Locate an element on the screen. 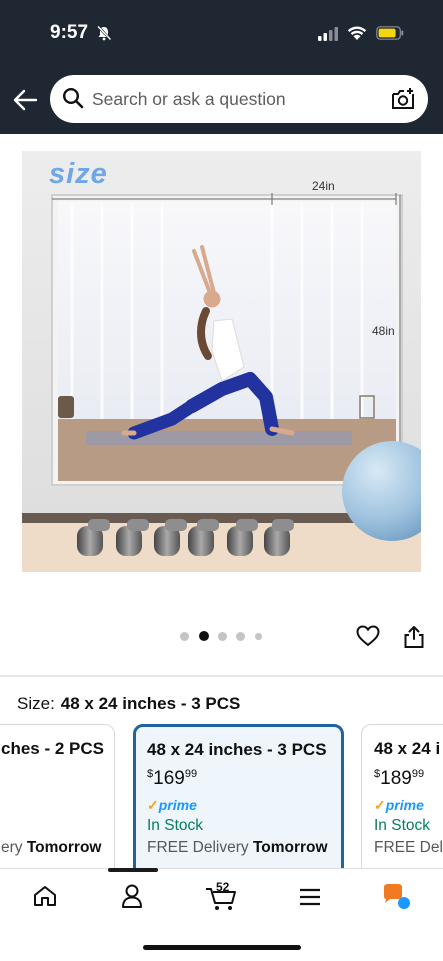  account-icon is located at coordinates (132, 896).